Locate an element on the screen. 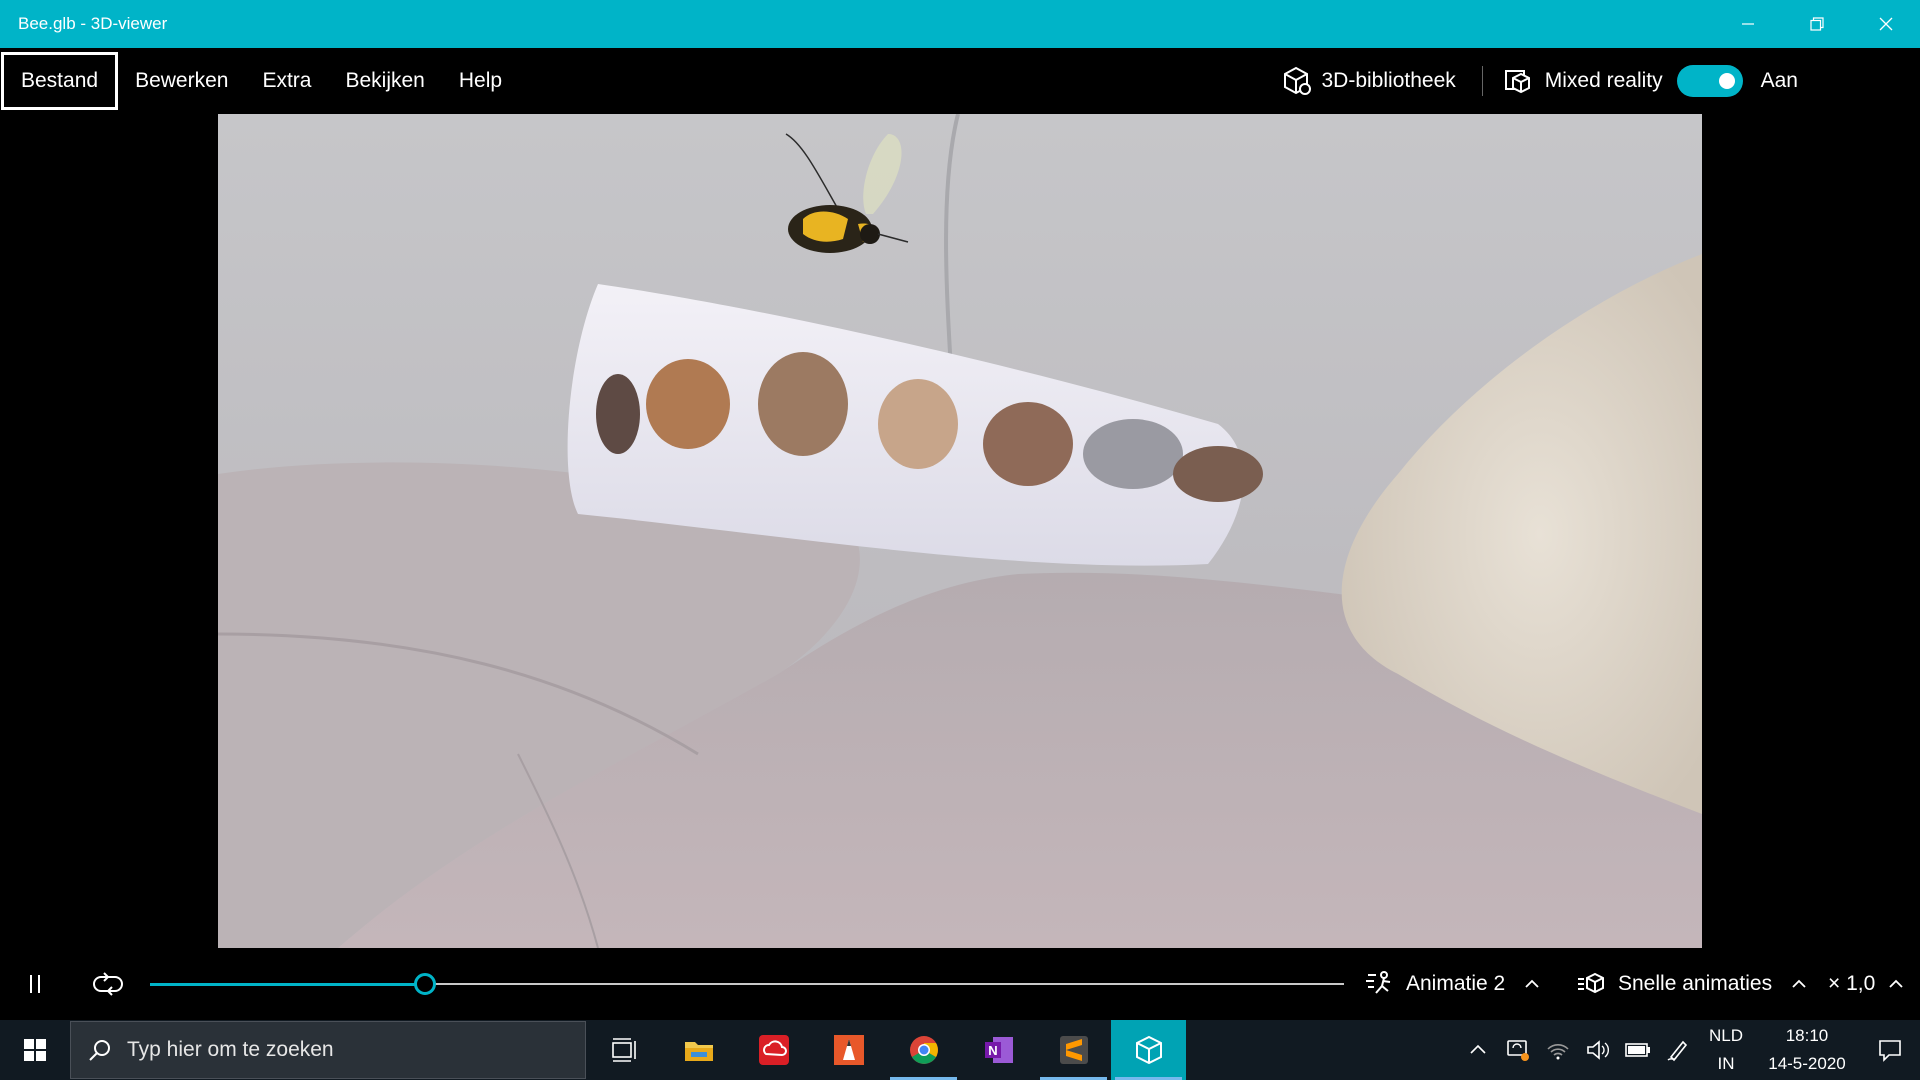 The image size is (1920, 1080). speaker-icon is located at coordinates (1598, 1050).